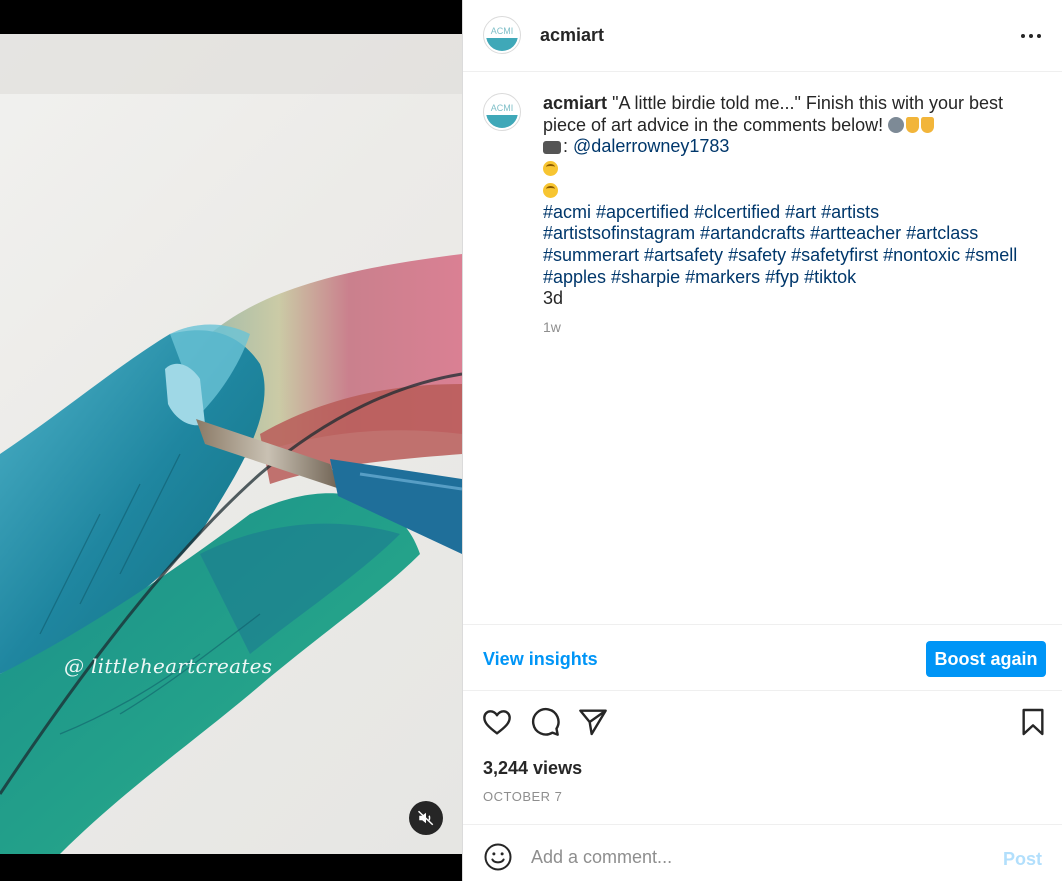 The height and width of the screenshot is (881, 1062). What do you see at coordinates (502, 112) in the screenshot?
I see `caption-avatar: ACMI` at bounding box center [502, 112].